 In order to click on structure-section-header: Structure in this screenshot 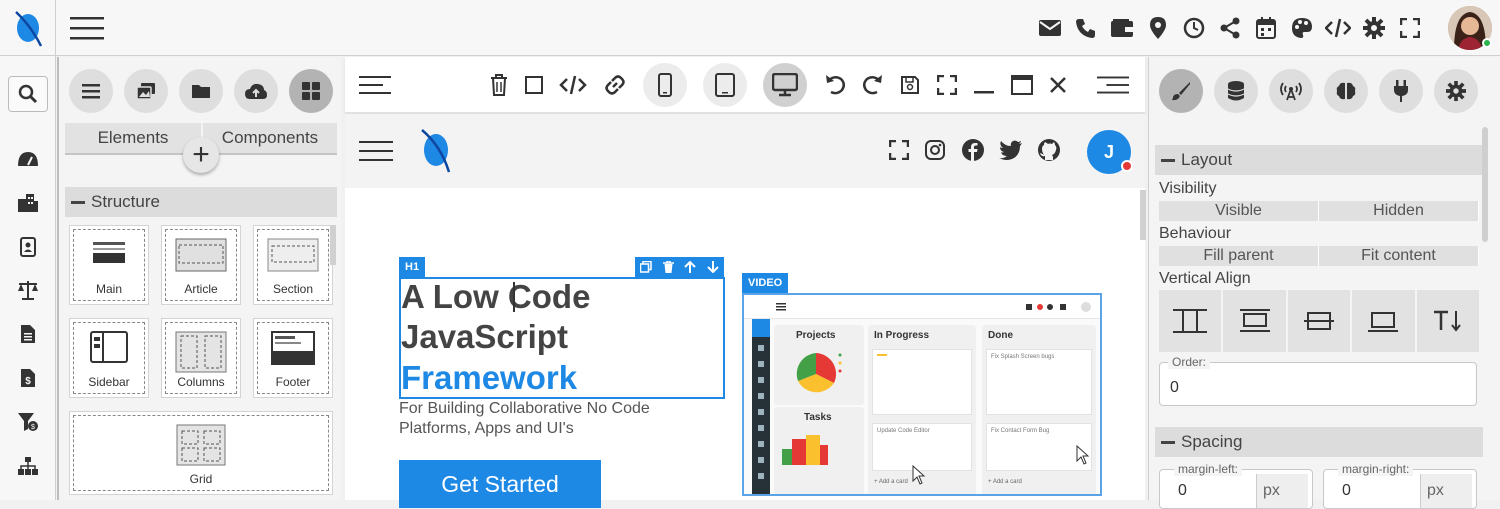, I will do `click(201, 202)`.